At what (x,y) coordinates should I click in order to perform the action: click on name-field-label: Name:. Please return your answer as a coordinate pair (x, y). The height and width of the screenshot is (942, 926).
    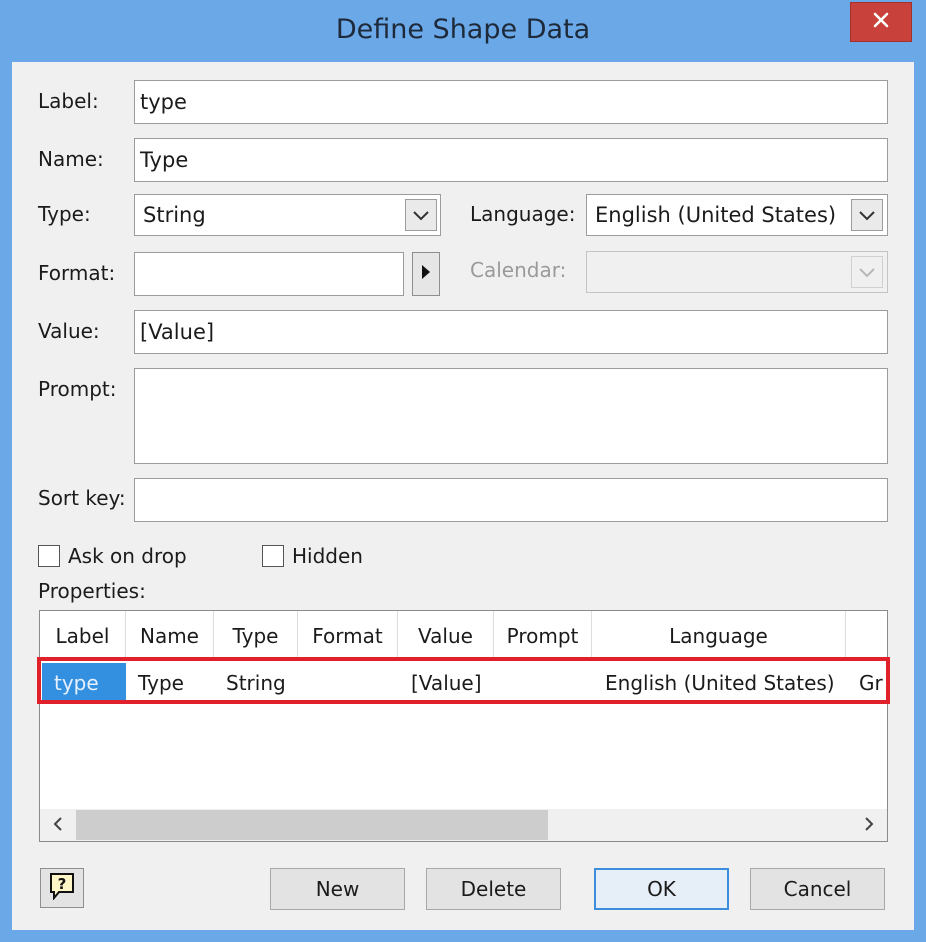
    Looking at the image, I should click on (71, 159).